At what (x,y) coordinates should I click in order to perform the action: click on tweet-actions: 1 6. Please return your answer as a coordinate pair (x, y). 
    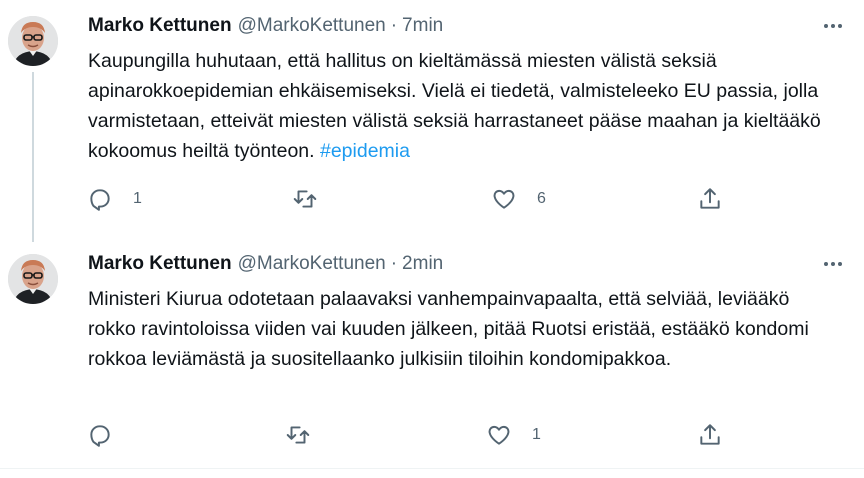
    Looking at the image, I should click on (432, 199).